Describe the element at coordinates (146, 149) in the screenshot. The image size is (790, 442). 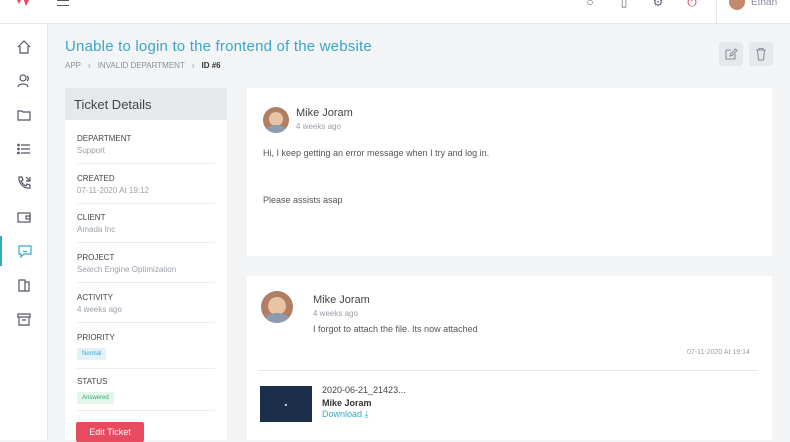
I see `department-field: DEPARTMENT Support` at that location.